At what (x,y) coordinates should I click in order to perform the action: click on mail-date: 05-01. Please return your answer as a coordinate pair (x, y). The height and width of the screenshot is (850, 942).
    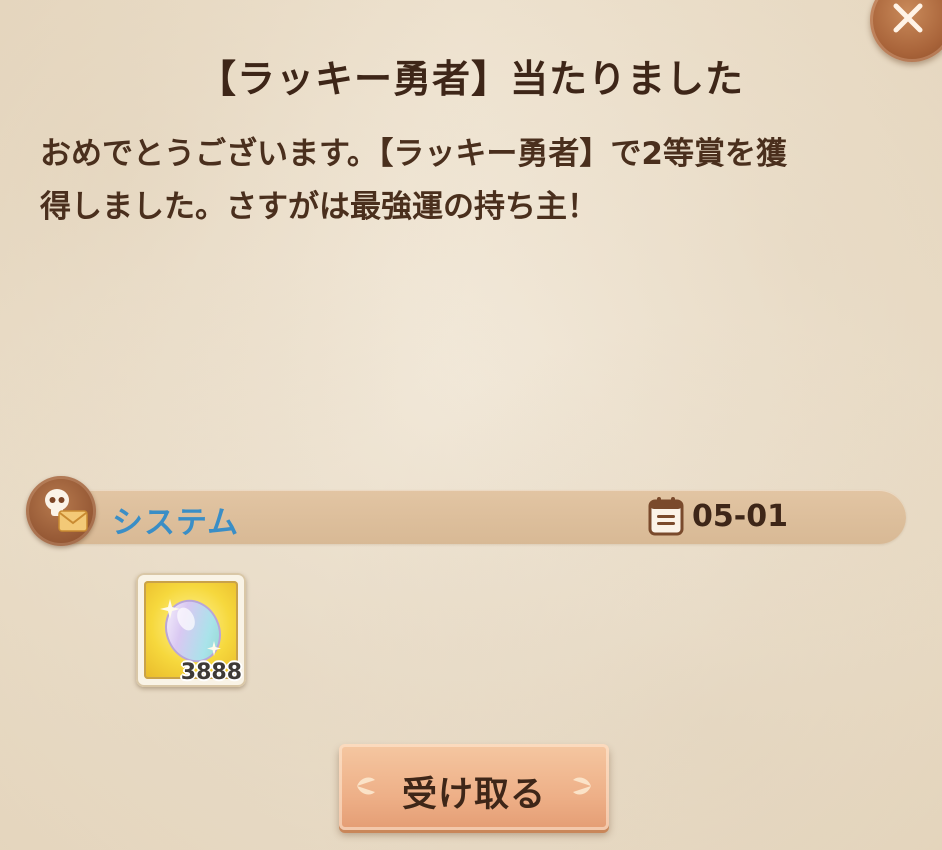
    Looking at the image, I should click on (740, 516).